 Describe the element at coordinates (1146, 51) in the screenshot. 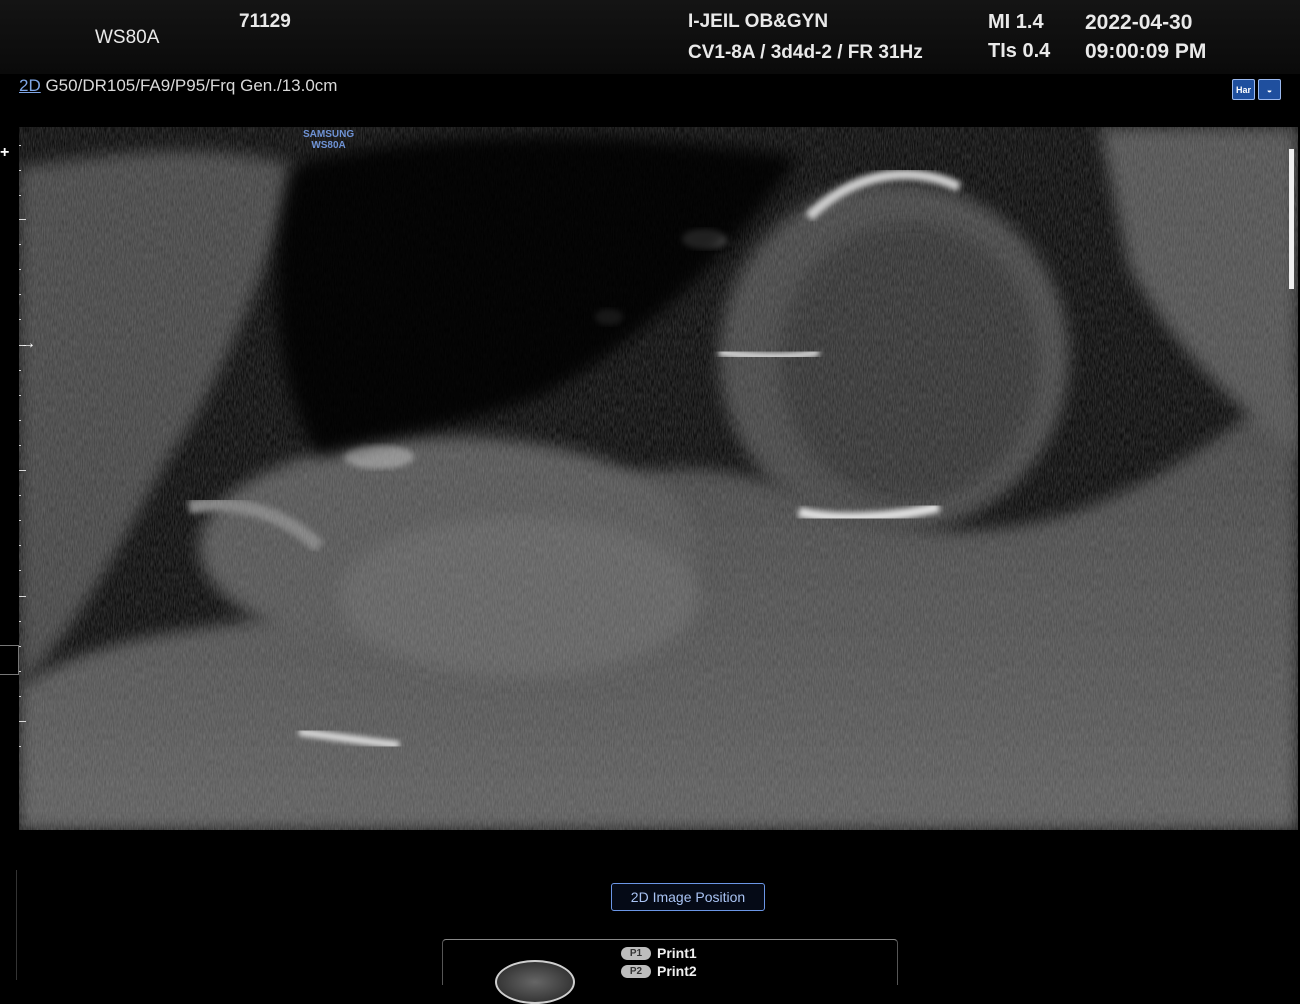

I see `exam-time: 09:00:09 PM` at that location.